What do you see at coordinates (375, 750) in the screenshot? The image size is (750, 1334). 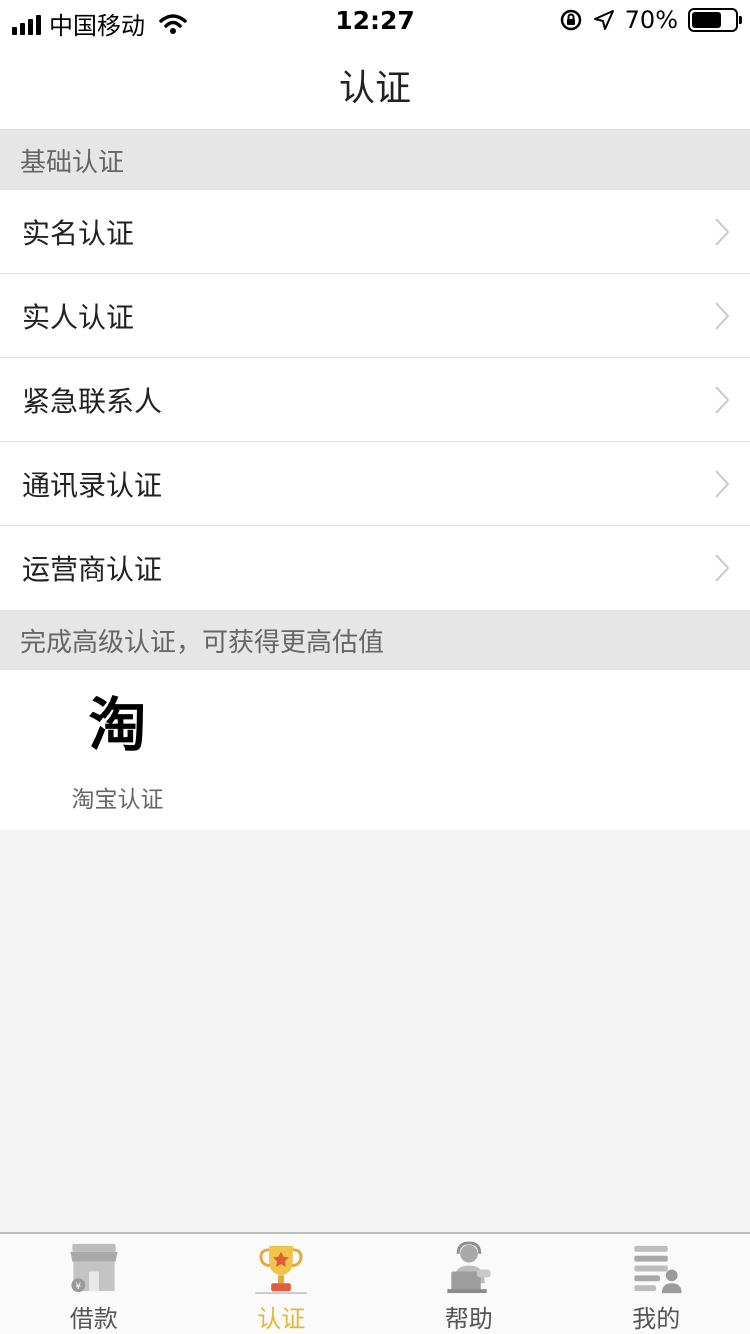 I see `advanced-verification-panel: 淘 淘宝认证` at bounding box center [375, 750].